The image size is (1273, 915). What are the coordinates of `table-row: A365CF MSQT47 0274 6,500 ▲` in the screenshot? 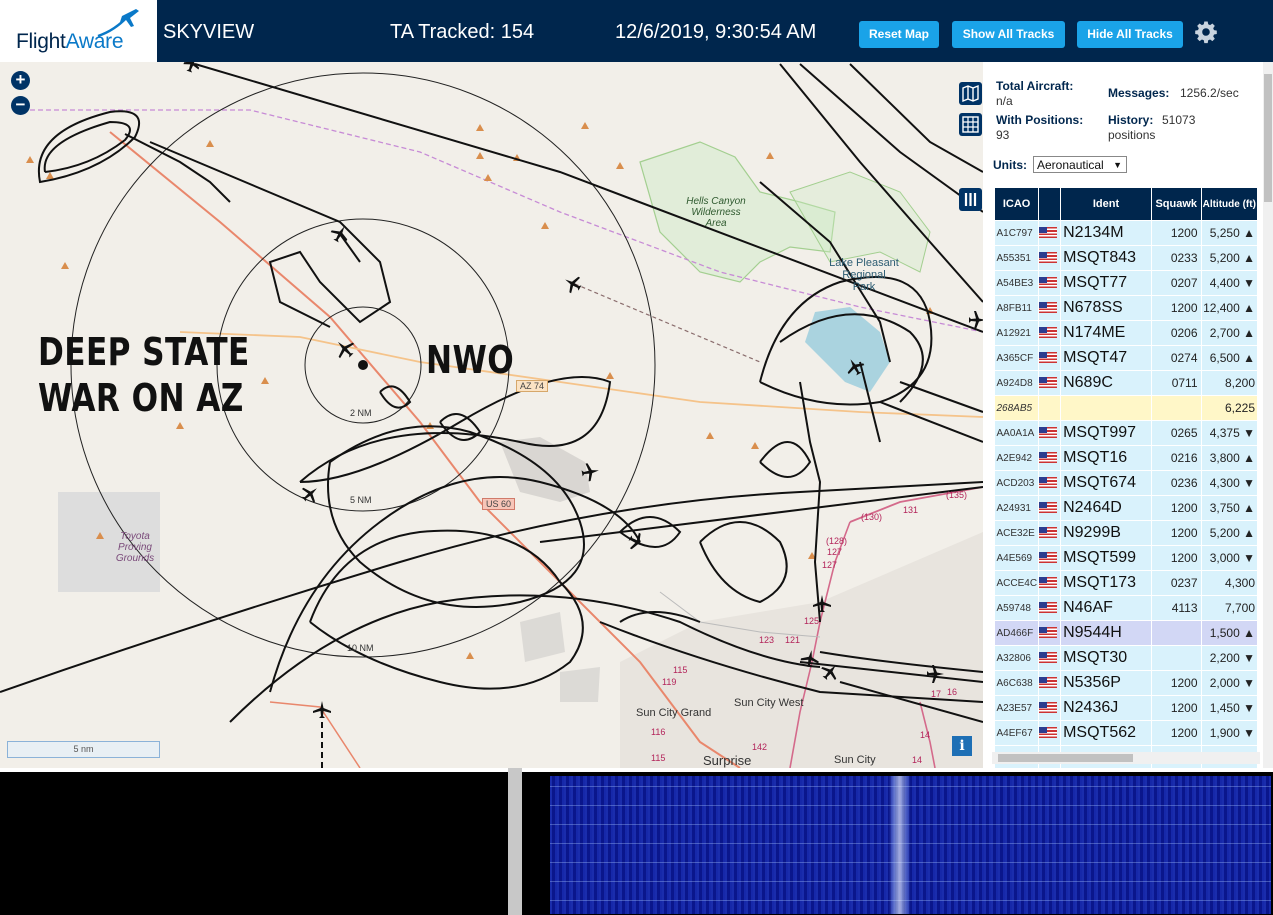 It's located at (1126, 358).